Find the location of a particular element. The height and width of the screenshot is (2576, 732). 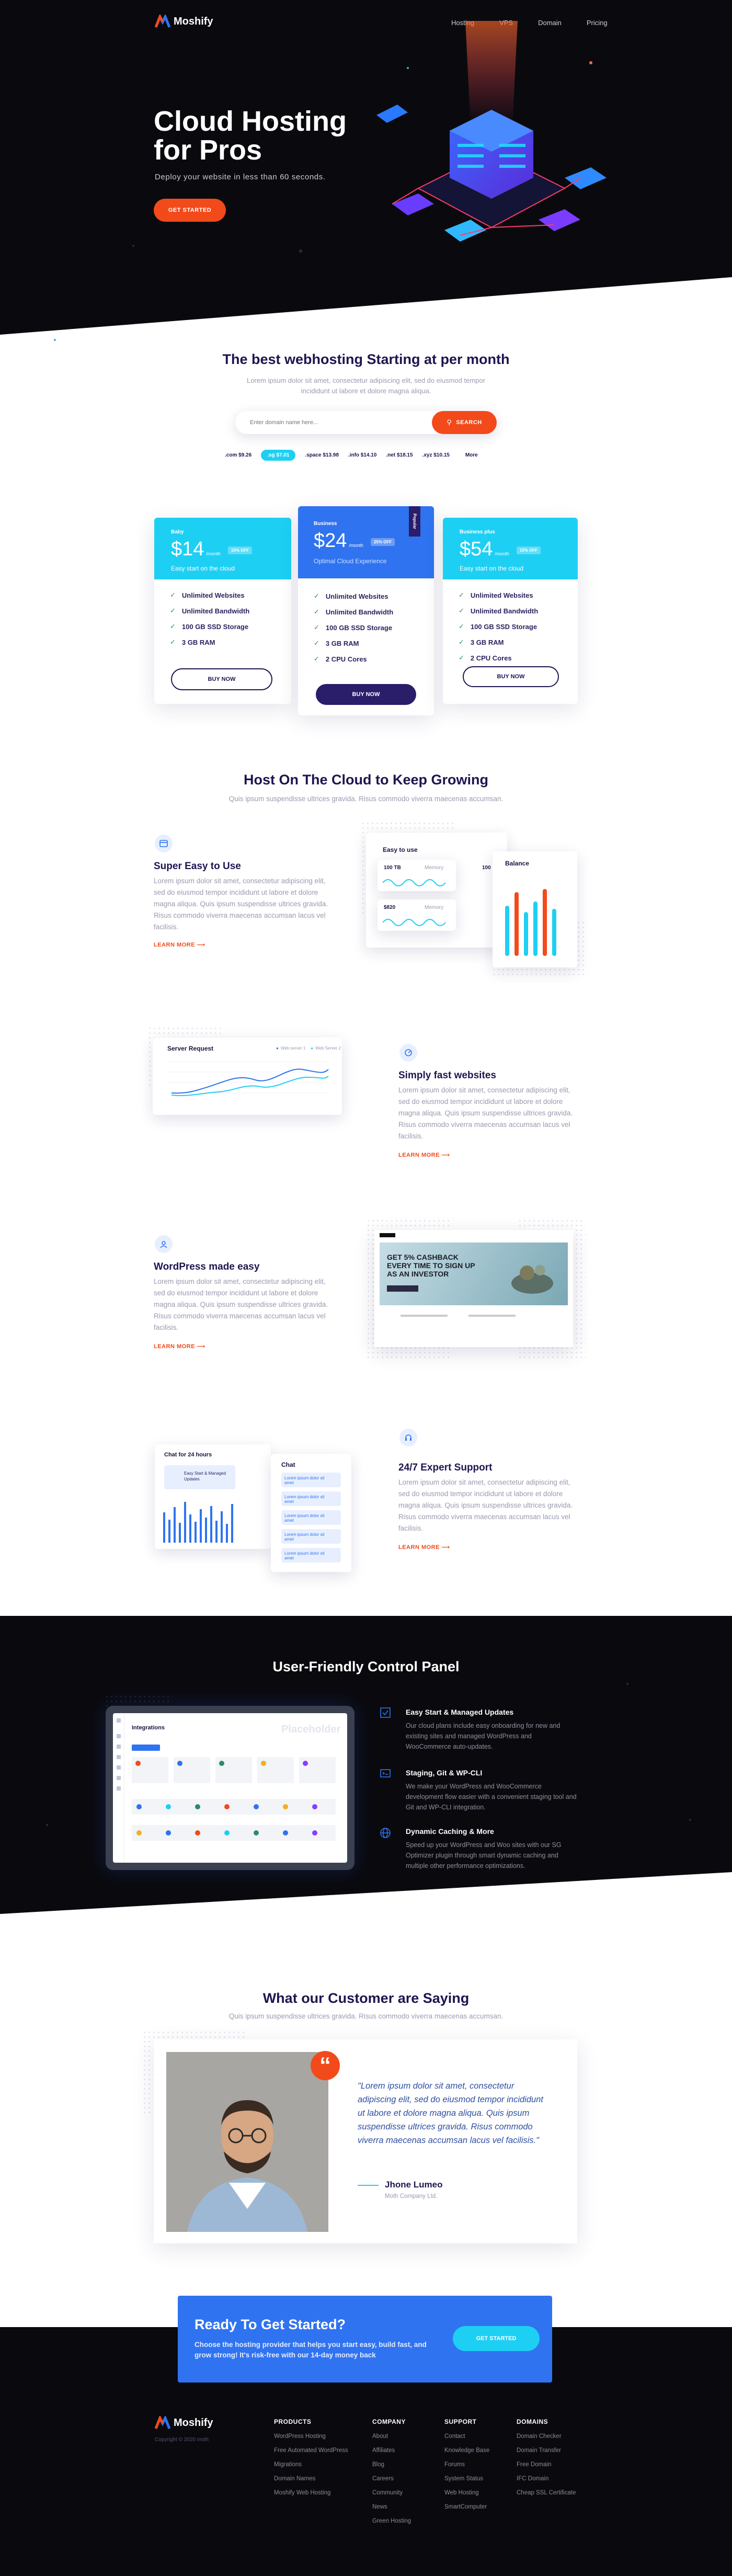

dashboard-title: Integrations is located at coordinates (148, 1728).